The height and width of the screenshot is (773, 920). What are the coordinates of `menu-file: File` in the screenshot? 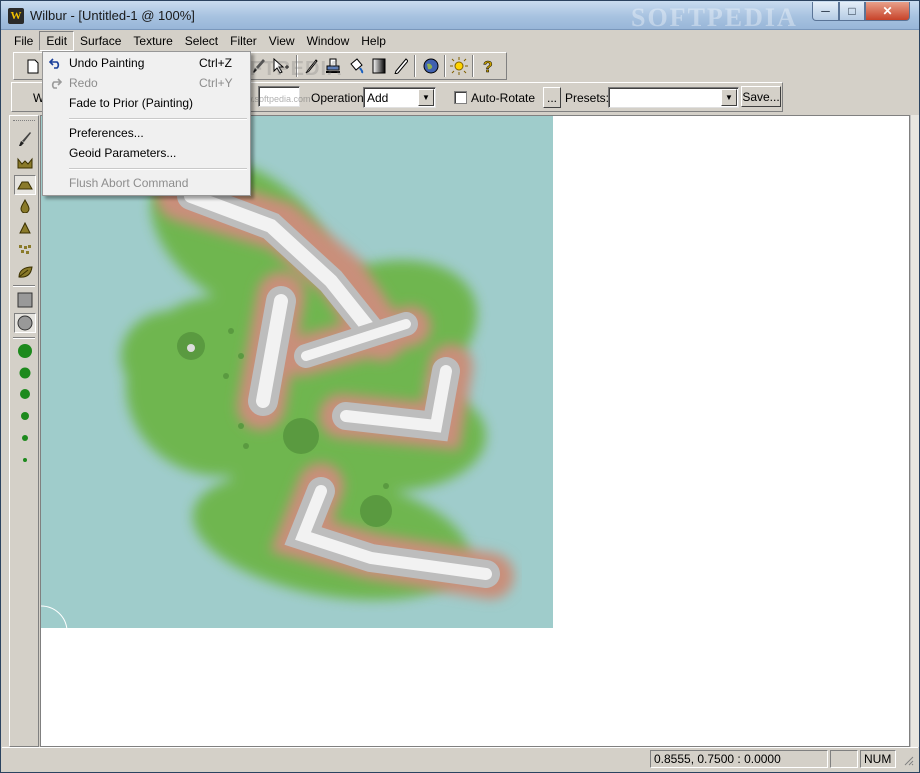 It's located at (23, 41).